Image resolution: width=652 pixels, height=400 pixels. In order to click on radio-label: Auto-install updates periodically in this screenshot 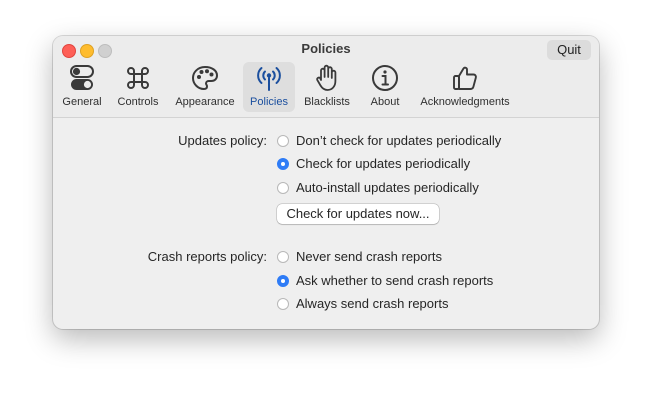, I will do `click(387, 187)`.